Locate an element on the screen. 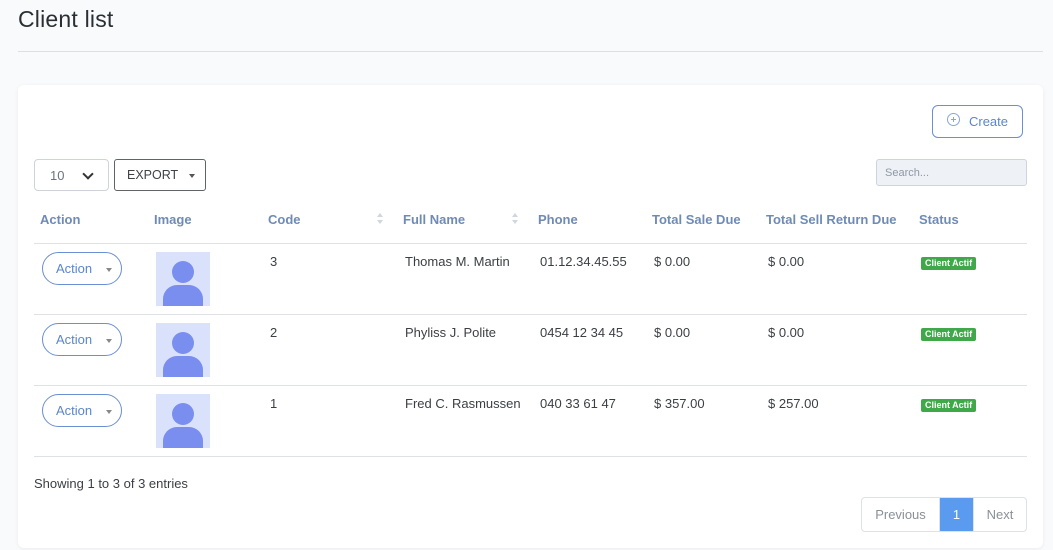  column-header-action: Action is located at coordinates (60, 219).